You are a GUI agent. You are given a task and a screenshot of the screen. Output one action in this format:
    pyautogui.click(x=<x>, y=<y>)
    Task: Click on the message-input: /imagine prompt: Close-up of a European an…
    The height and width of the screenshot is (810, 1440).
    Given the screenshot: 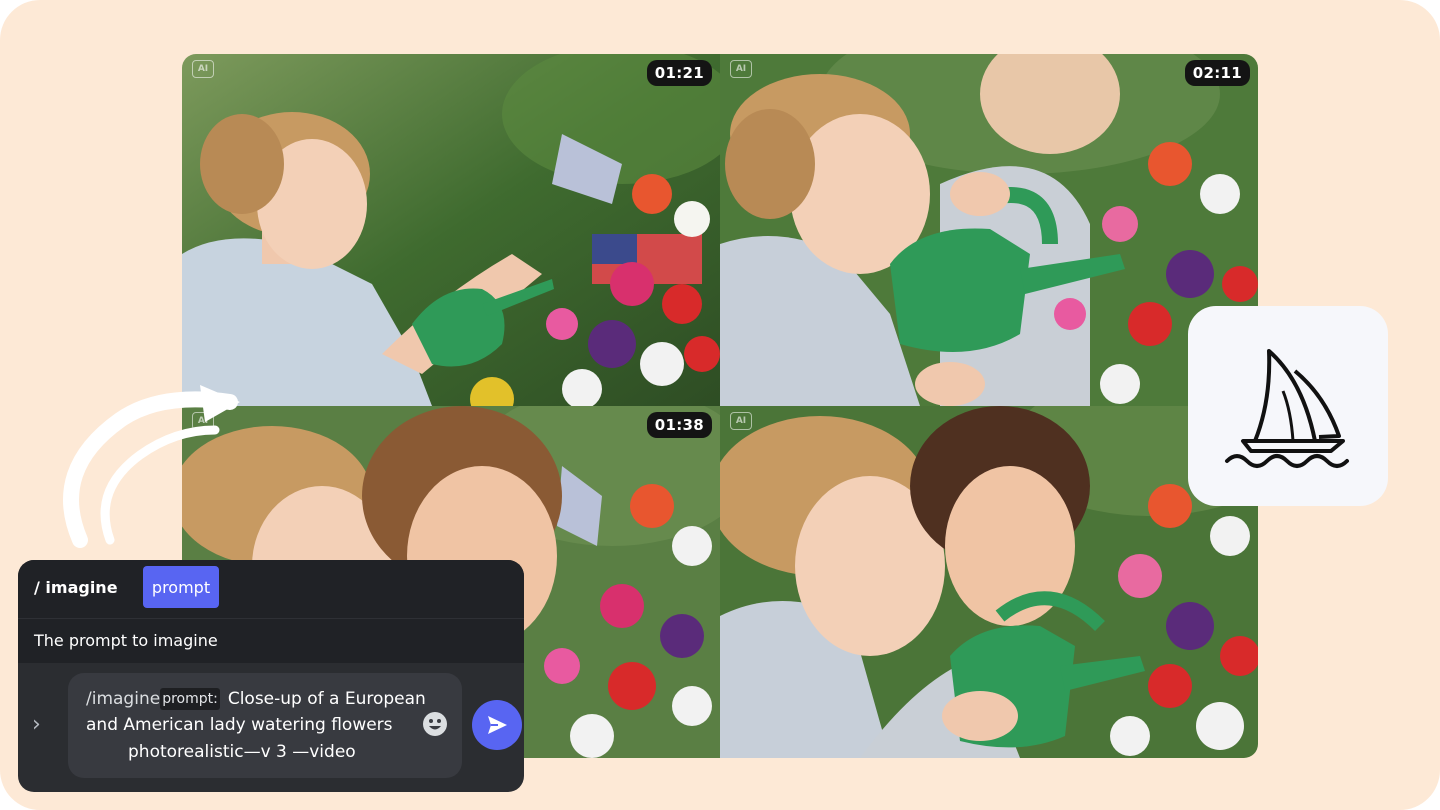 What is the action you would take?
    pyautogui.click(x=265, y=725)
    